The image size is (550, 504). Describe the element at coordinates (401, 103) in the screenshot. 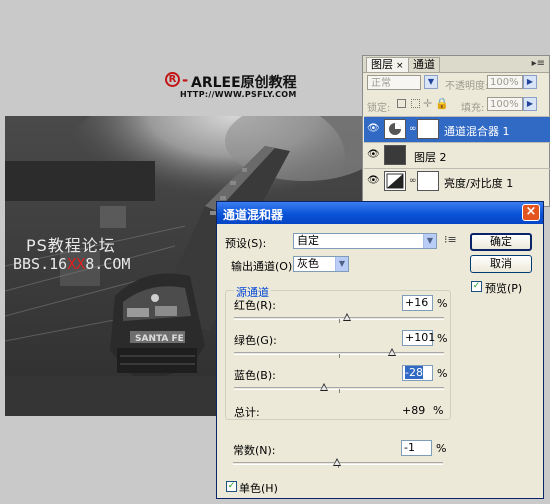

I see `lock-transparency-icon` at that location.